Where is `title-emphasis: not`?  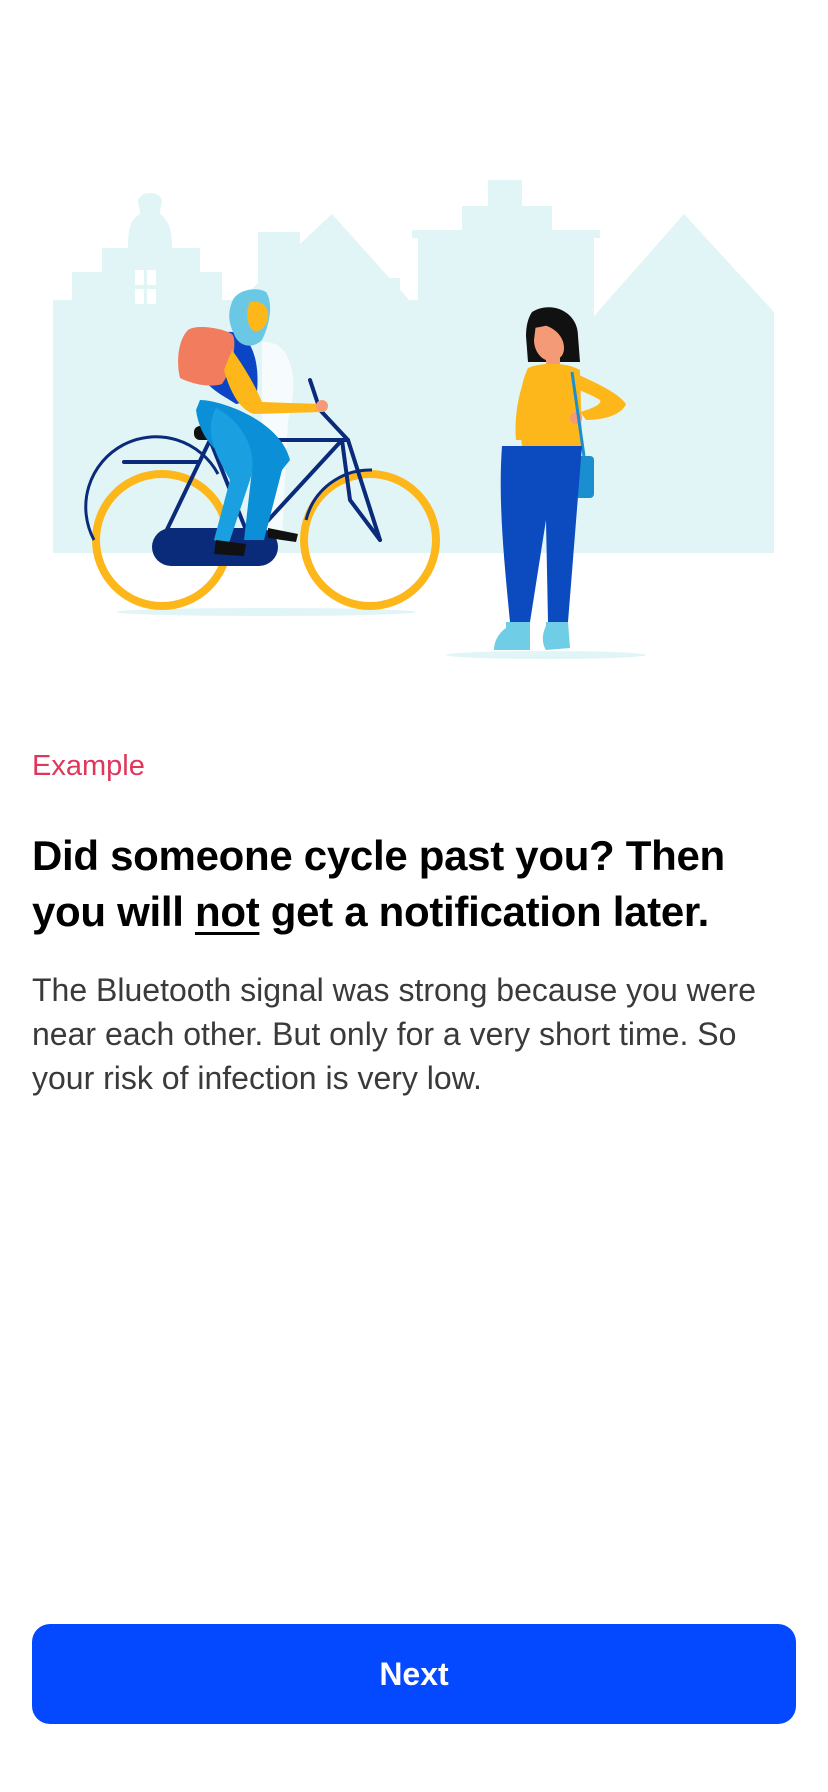
title-emphasis: not is located at coordinates (227, 911).